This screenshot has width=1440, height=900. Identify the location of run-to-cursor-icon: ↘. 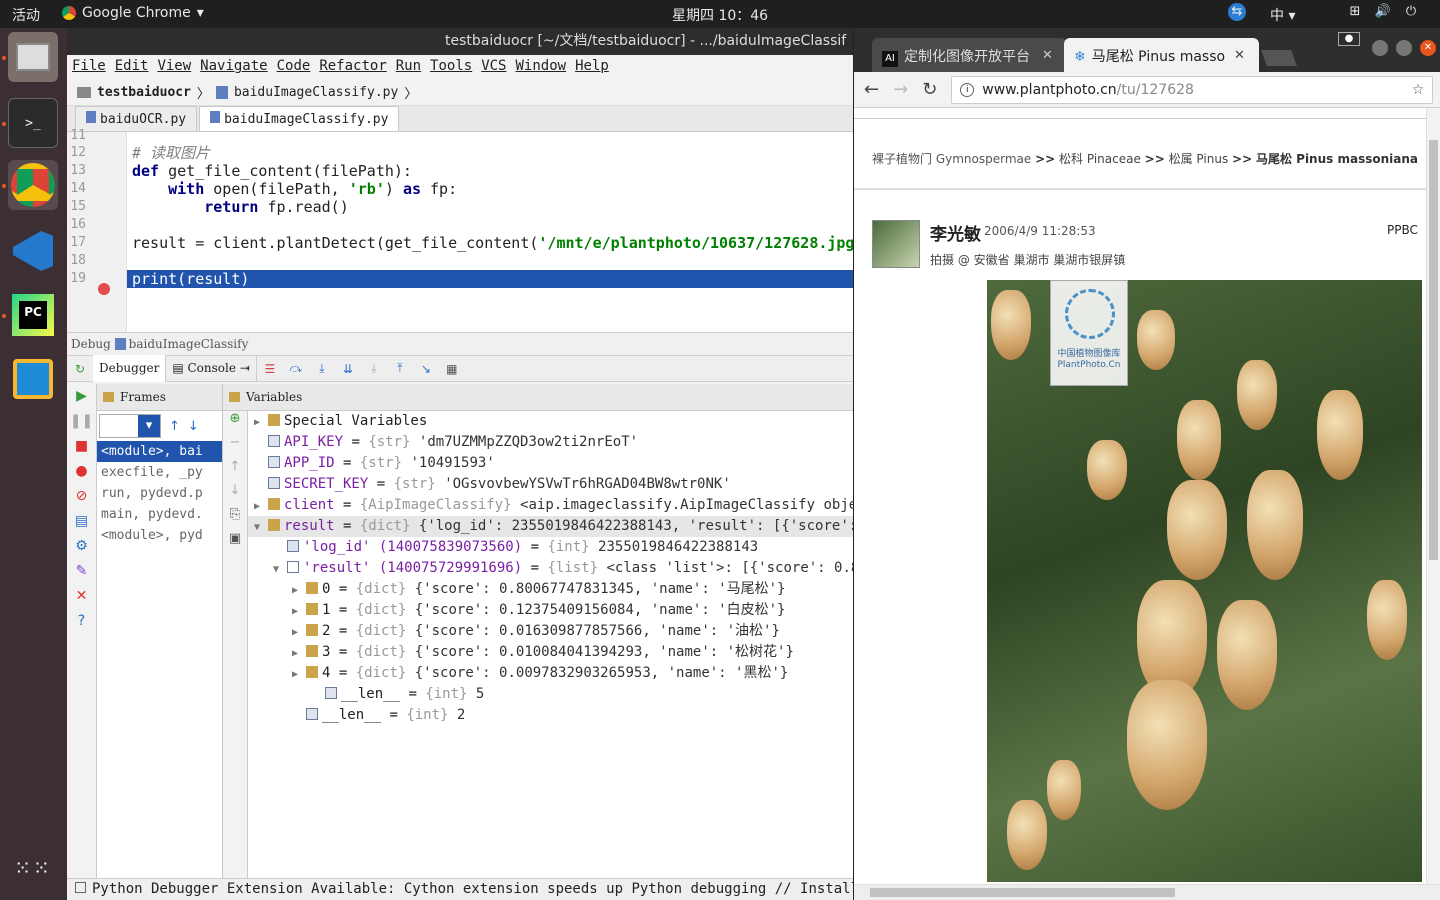
(426, 369).